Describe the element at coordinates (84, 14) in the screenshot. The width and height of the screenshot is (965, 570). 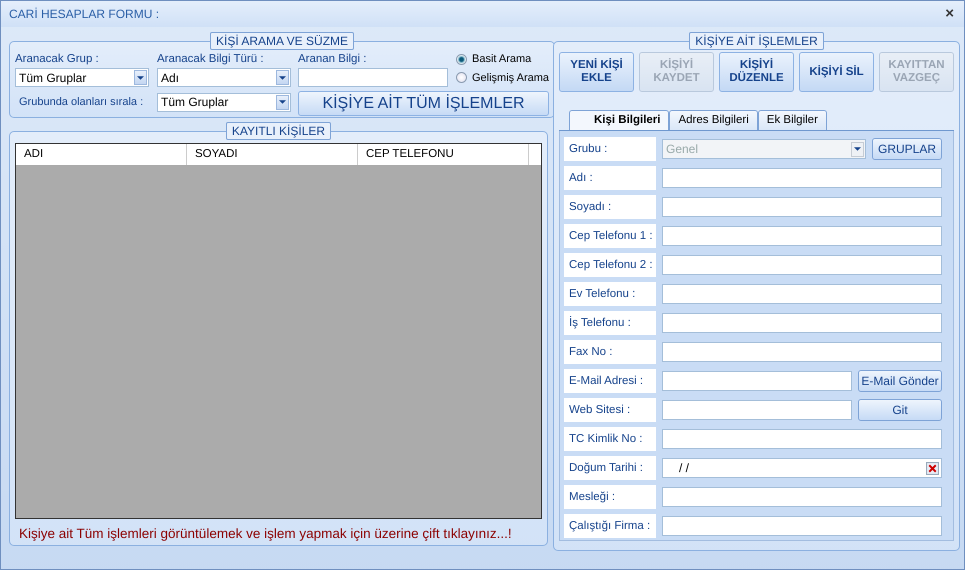
I see `window-title: CARİ HESAPLAR FORMU :` at that location.